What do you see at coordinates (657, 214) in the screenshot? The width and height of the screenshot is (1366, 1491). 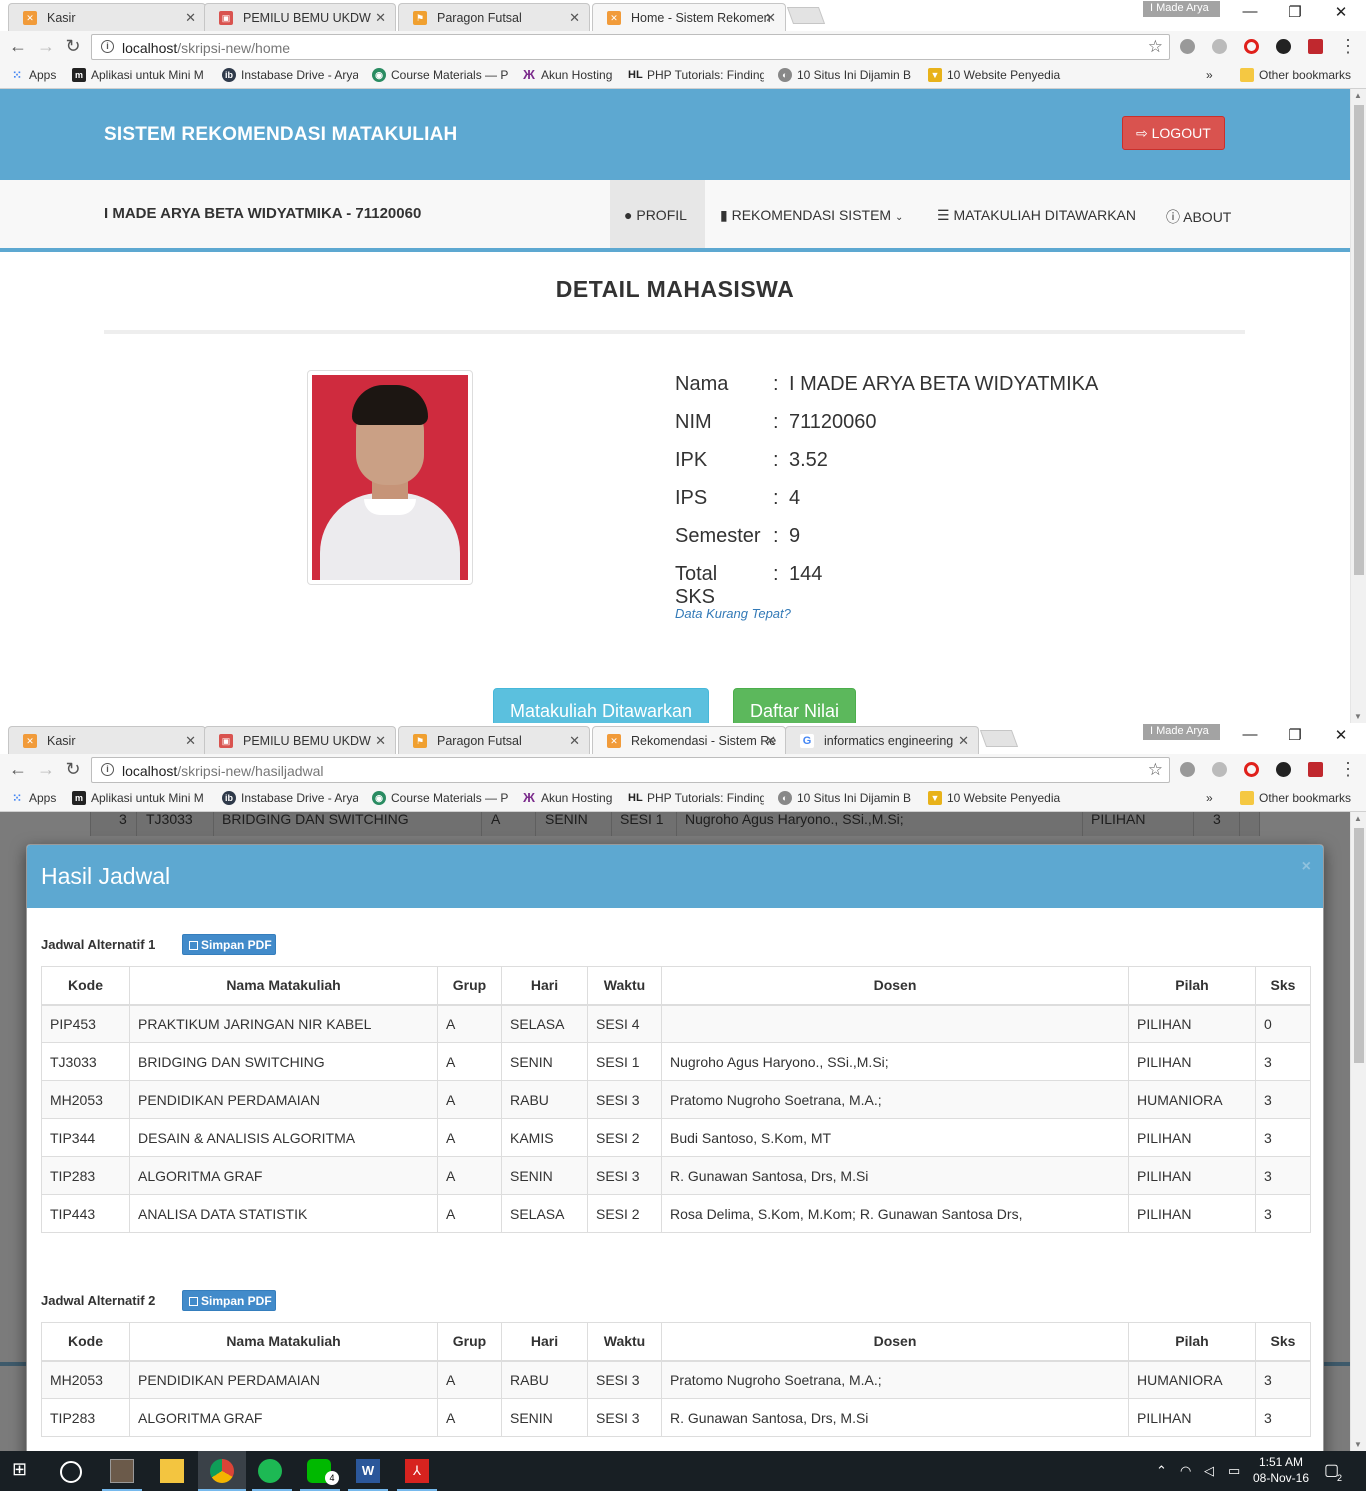 I see `nav-profil: ● PROFIL` at bounding box center [657, 214].